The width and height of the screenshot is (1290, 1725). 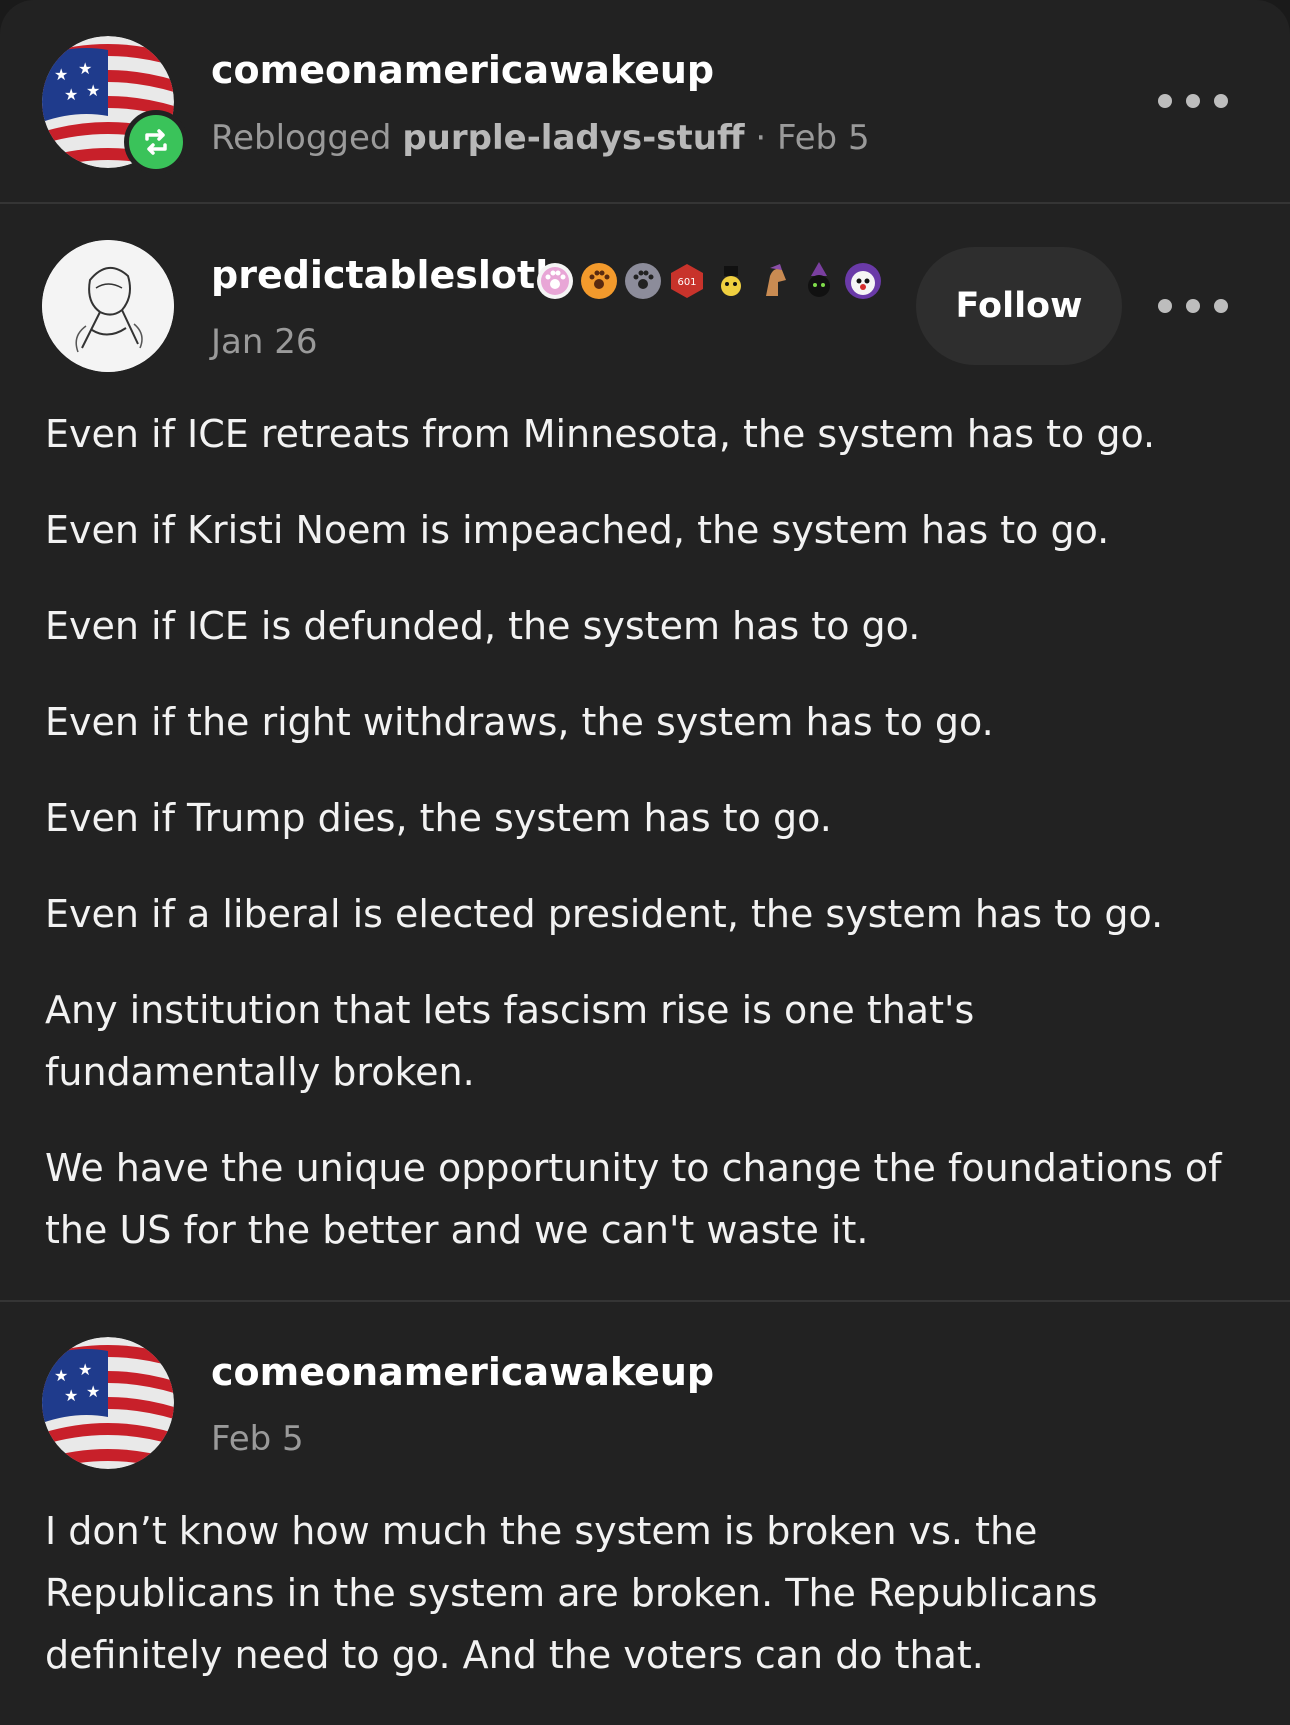 What do you see at coordinates (776, 280) in the screenshot?
I see `horse-badge-icon` at bounding box center [776, 280].